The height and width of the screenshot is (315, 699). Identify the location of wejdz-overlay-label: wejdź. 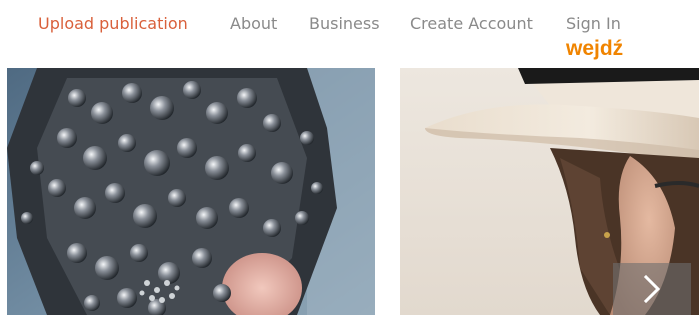
(594, 49).